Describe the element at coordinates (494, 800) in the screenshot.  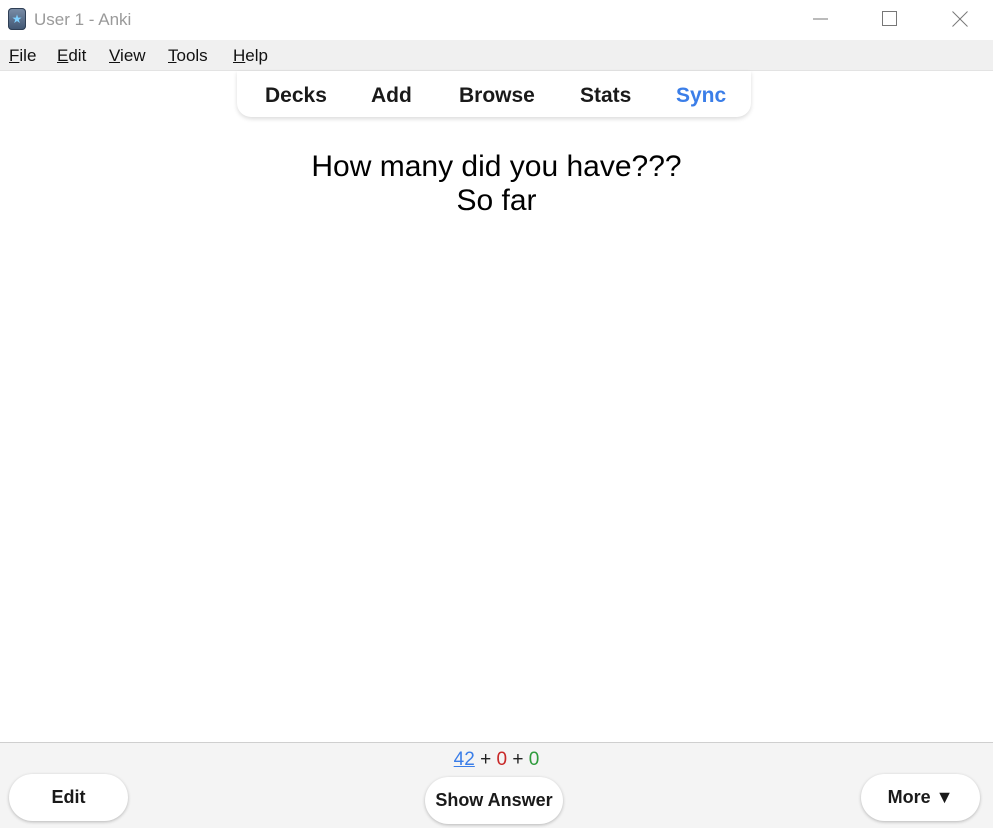
I see `show-answer-button: Show Answer` at that location.